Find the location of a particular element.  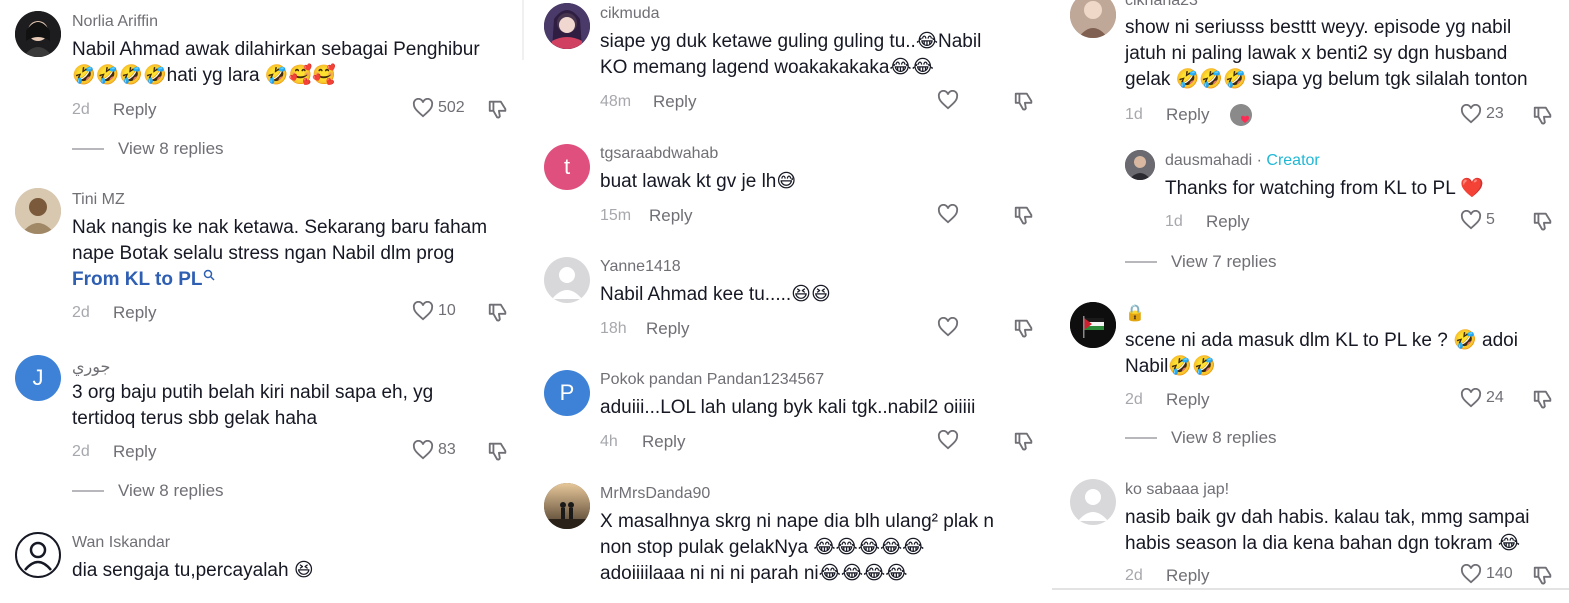

avatar-letter: P is located at coordinates (567, 392).